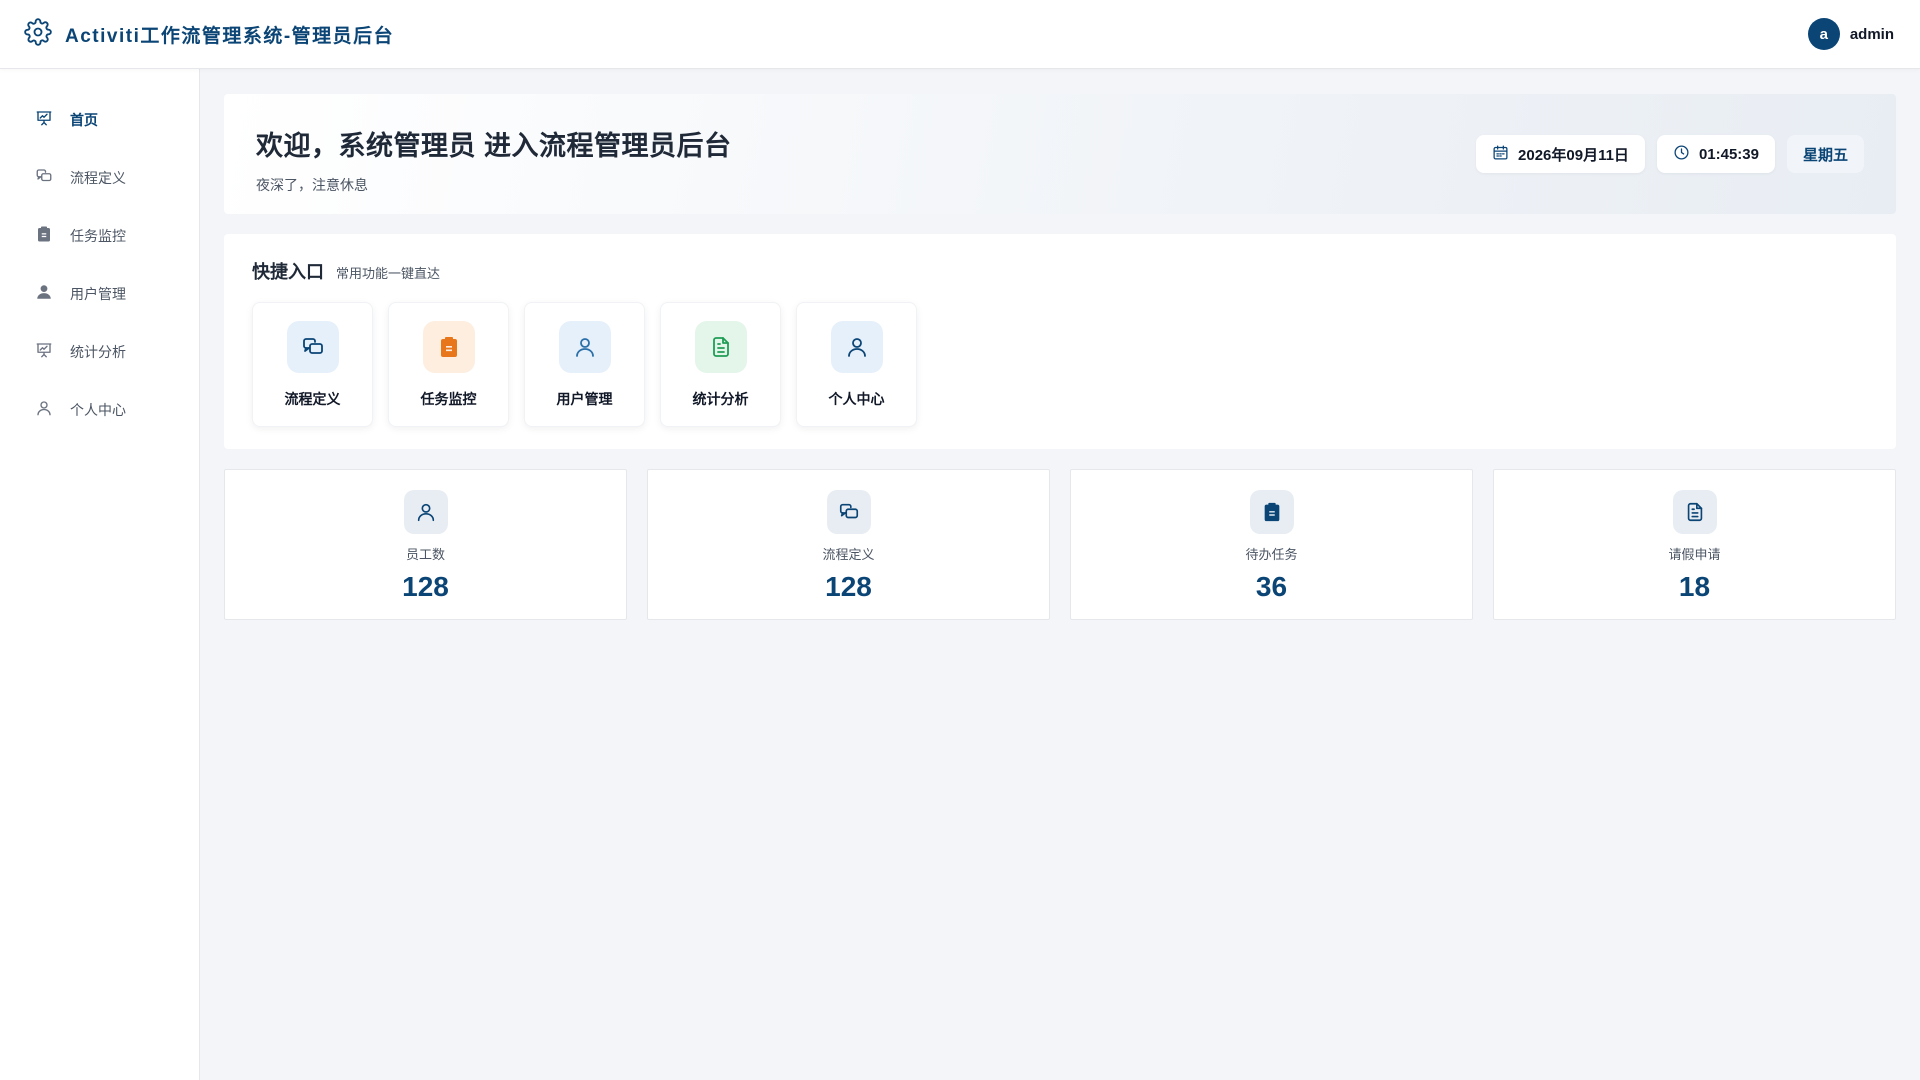 This screenshot has height=1080, width=1920. I want to click on sidebar-item-user-management: 用户管理, so click(99, 294).